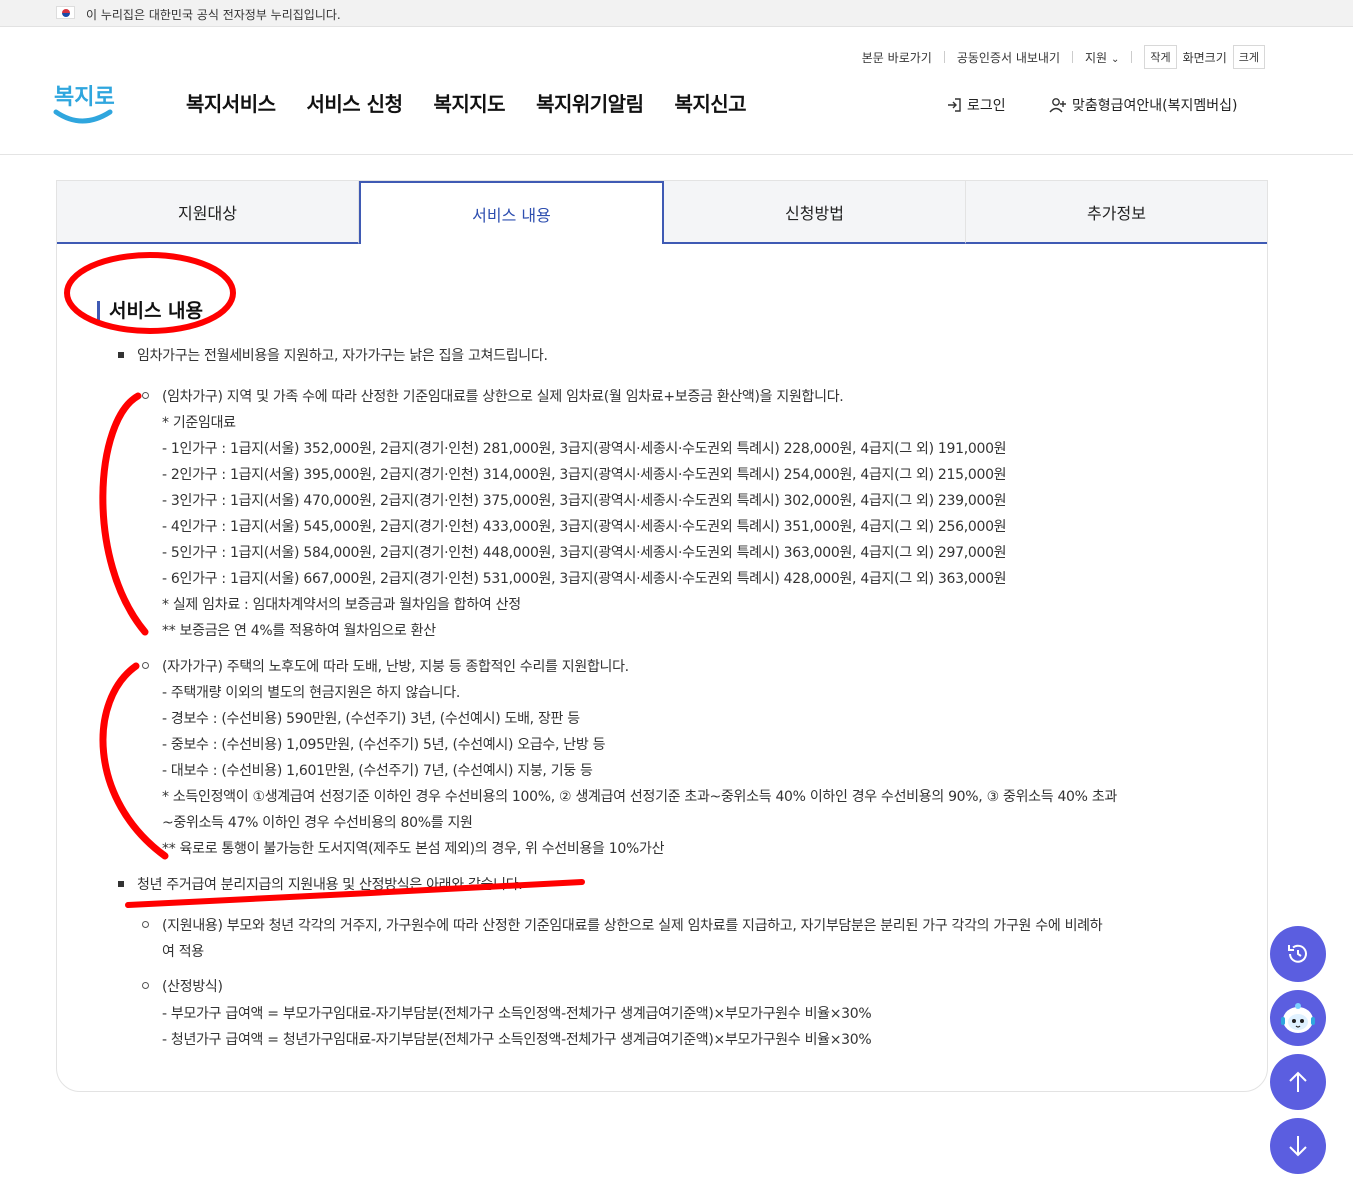  What do you see at coordinates (511, 212) in the screenshot?
I see `tab-service-content: 서비스 내용` at bounding box center [511, 212].